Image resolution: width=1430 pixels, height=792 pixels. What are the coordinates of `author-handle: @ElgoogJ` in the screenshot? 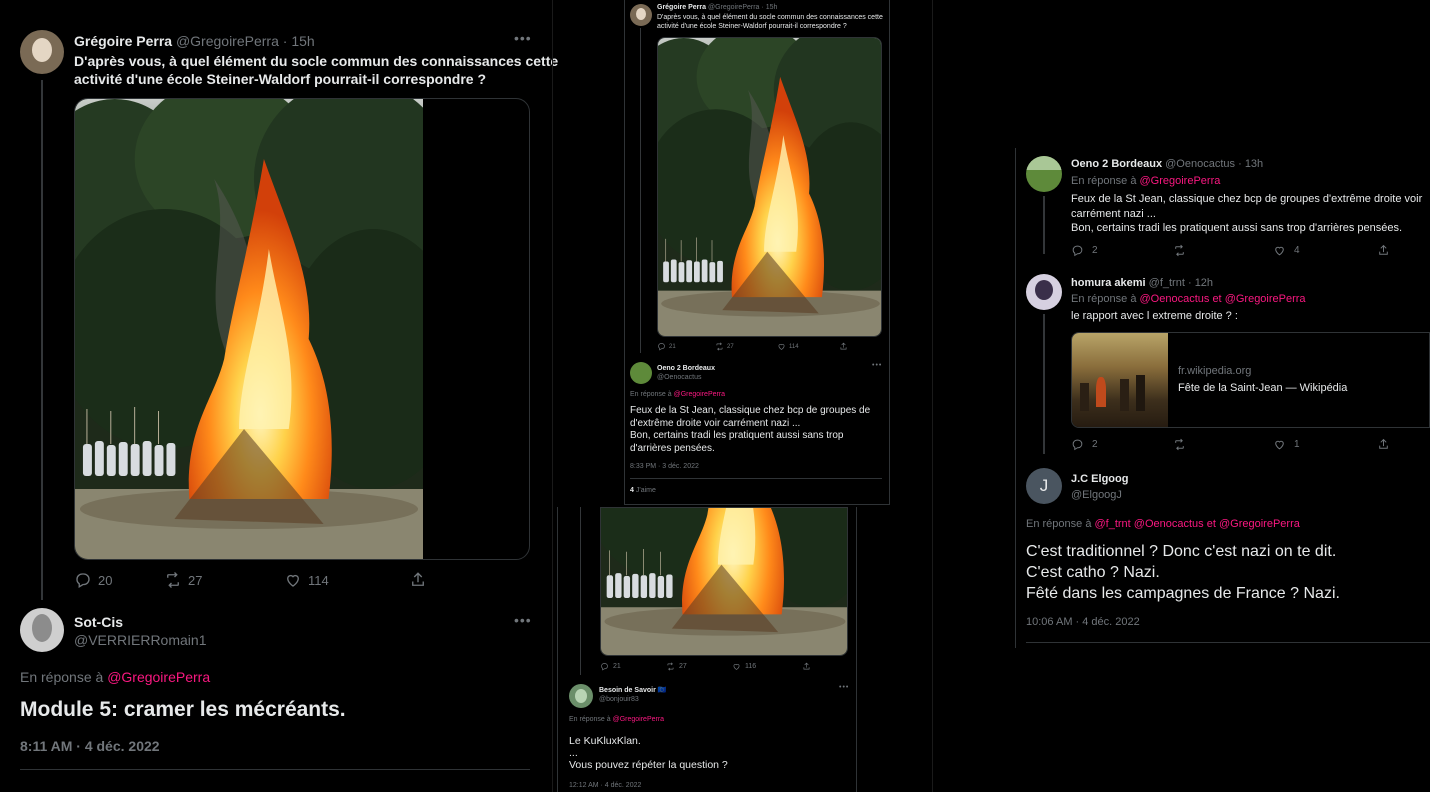 It's located at (1096, 495).